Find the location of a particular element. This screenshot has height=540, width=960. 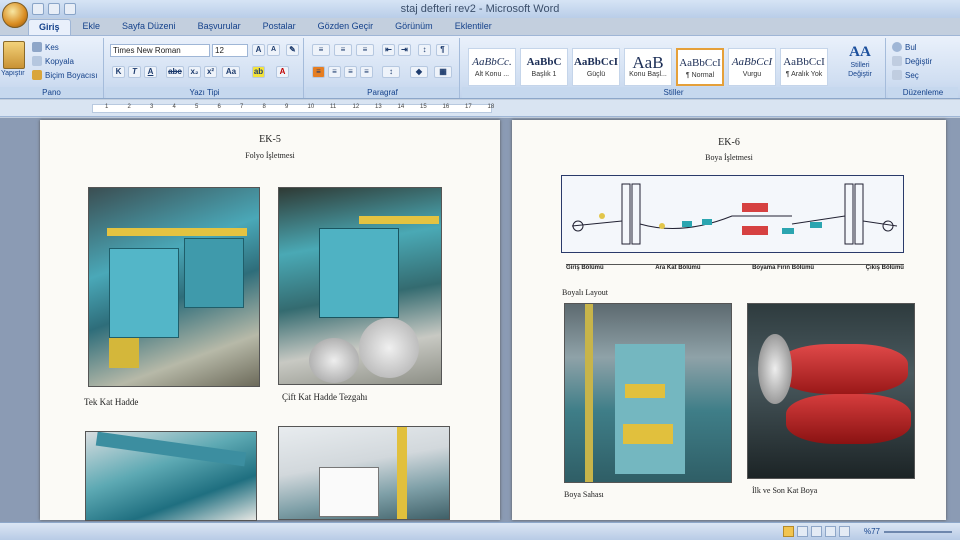

change-styles-icon: AA is located at coordinates (860, 52).